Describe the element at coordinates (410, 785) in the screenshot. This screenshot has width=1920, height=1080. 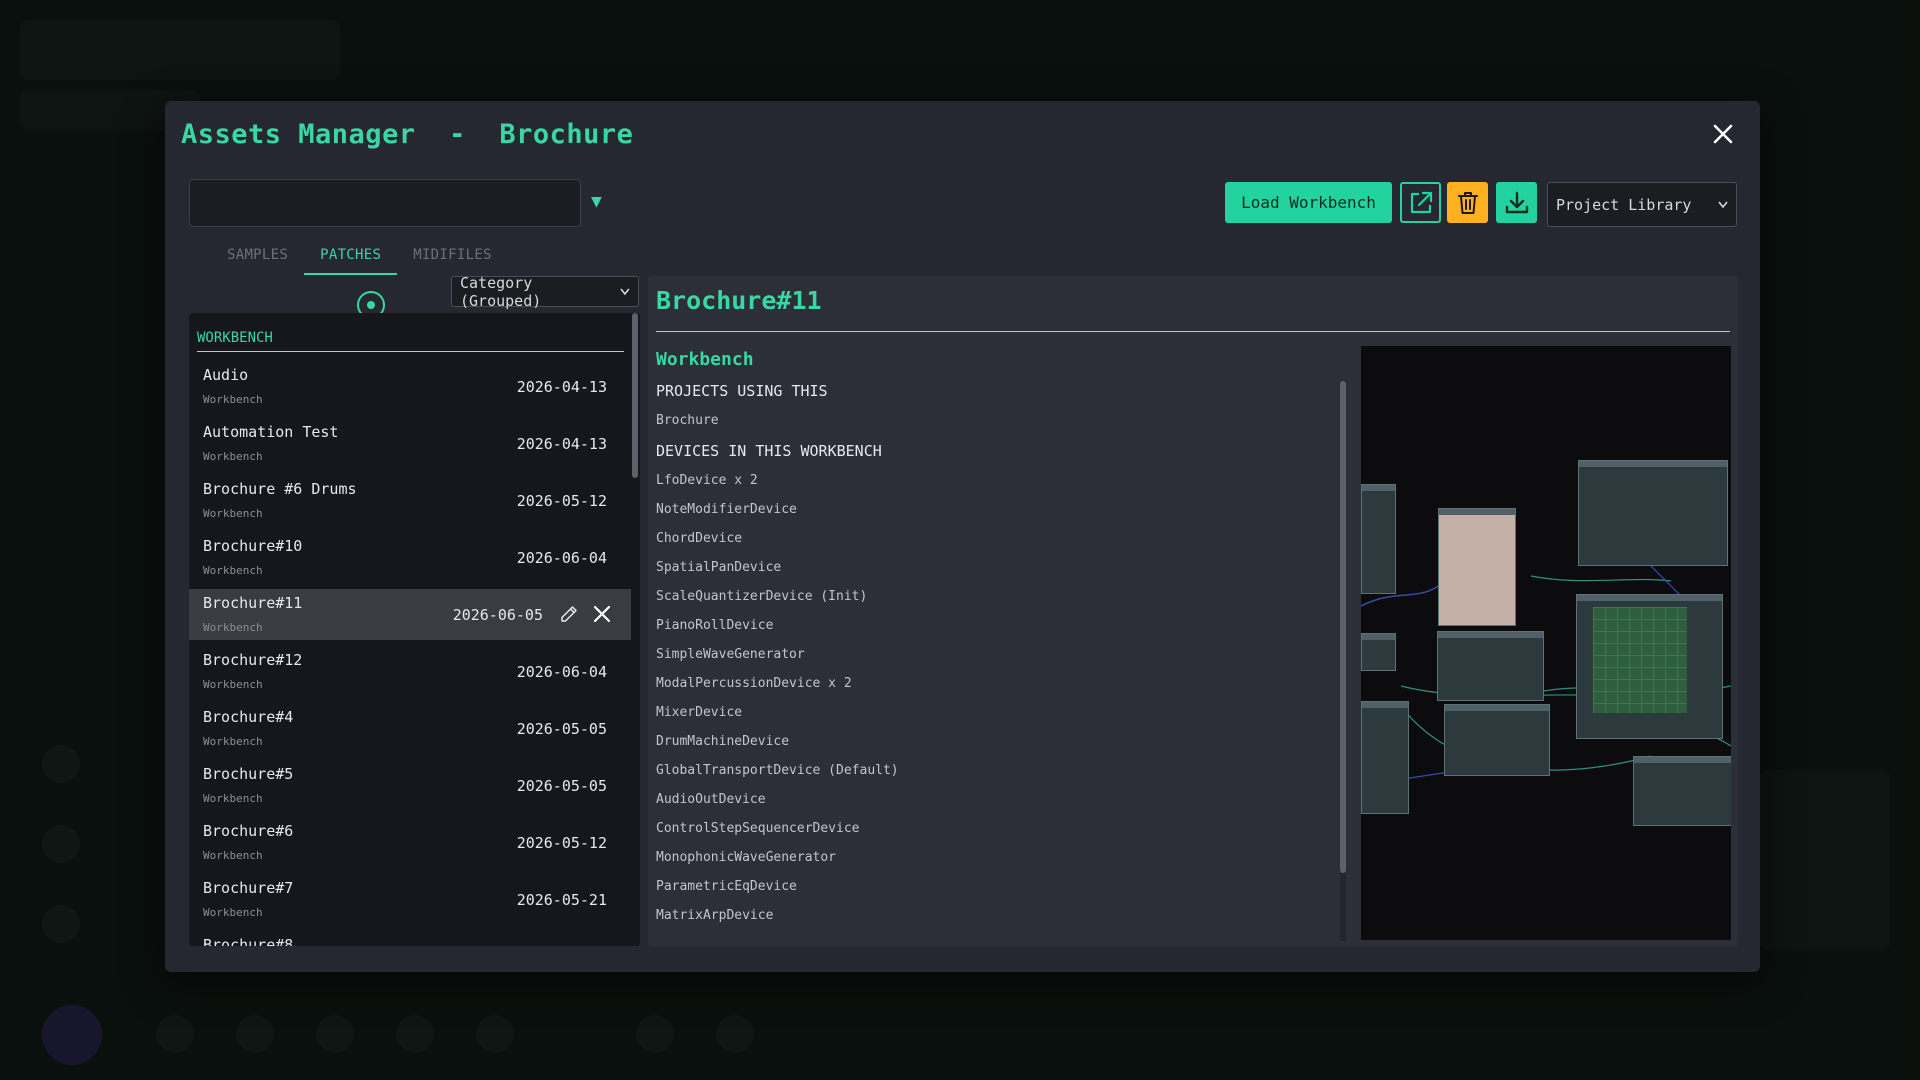
I see `list-item: Brochure#5 Workbench 2026-05-05` at that location.